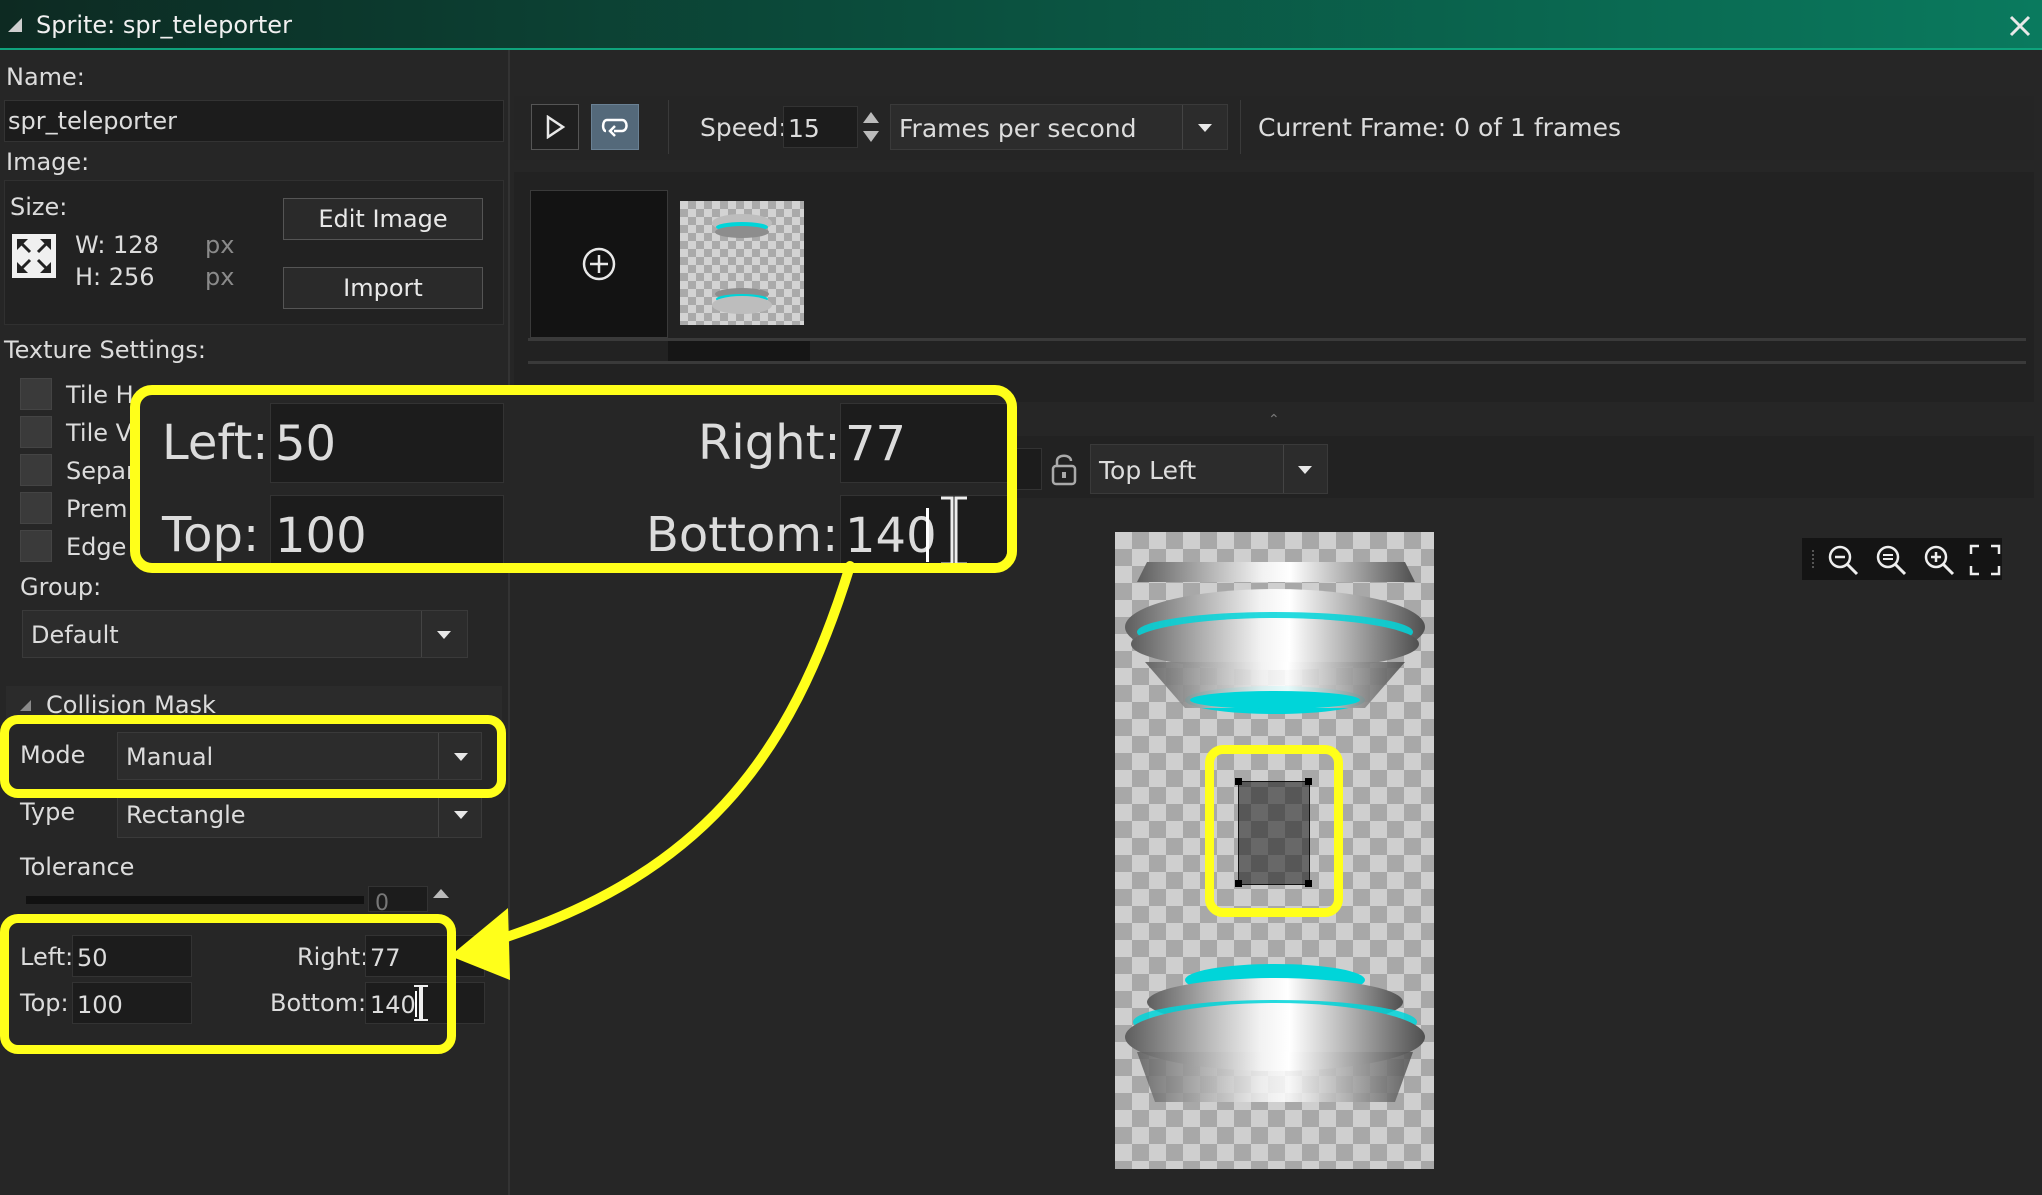  I want to click on callout-arrow, so click(652, 770).